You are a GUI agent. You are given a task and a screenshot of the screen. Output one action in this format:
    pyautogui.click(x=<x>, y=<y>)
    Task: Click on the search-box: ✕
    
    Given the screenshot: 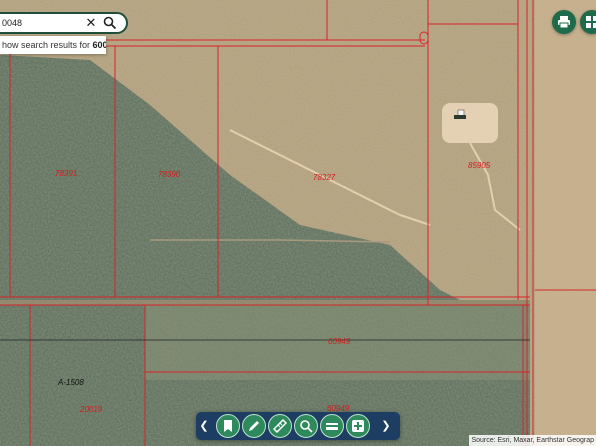 What is the action you would take?
    pyautogui.click(x=64, y=23)
    